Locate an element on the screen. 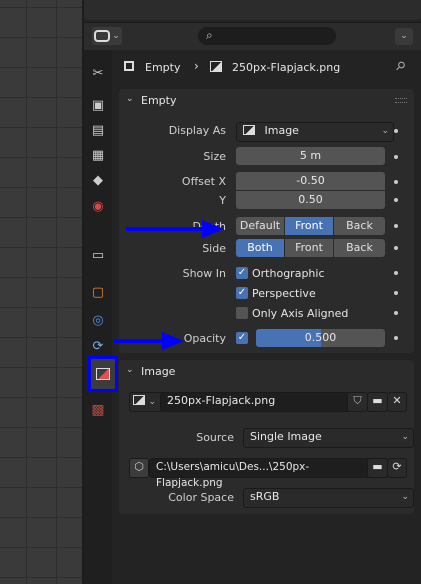 The width and height of the screenshot is (421, 584). properties-editor-icon is located at coordinates (102, 36).